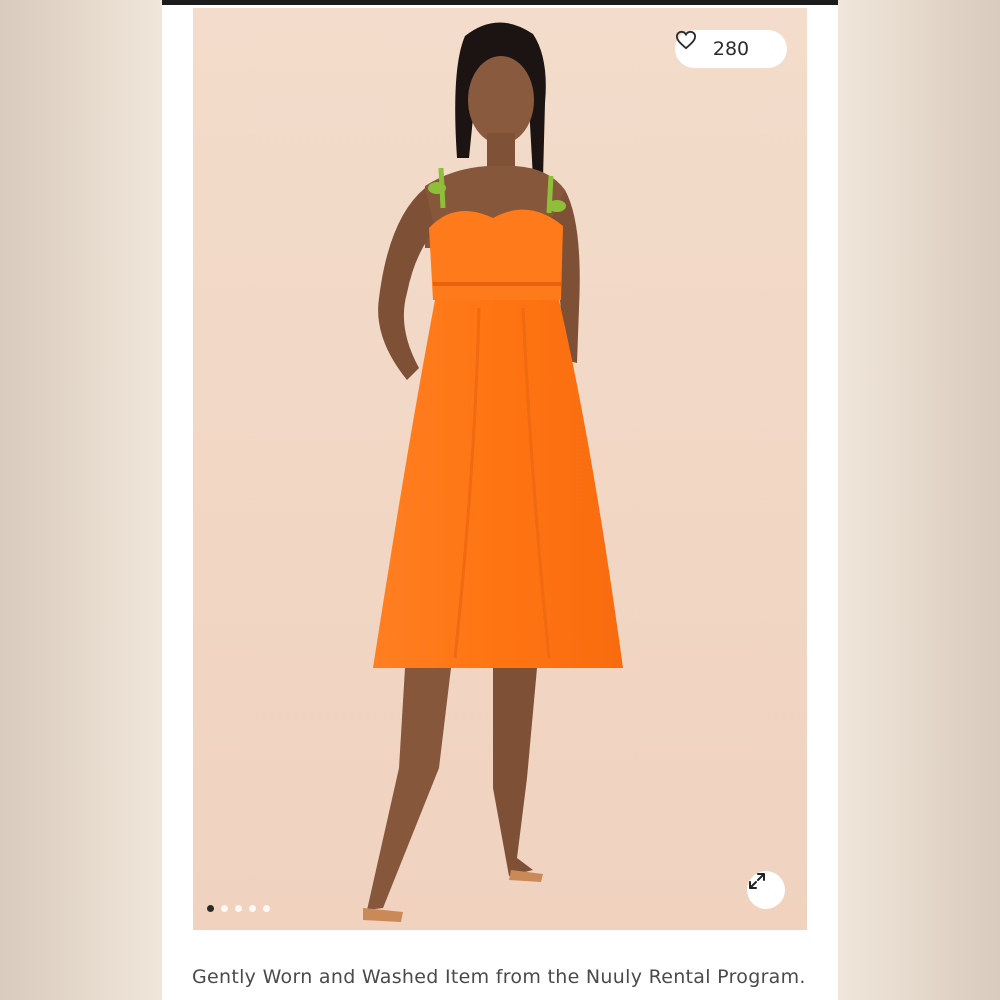 This screenshot has width=1000, height=1000. Describe the element at coordinates (500, 2) in the screenshot. I see `top-bar` at that location.